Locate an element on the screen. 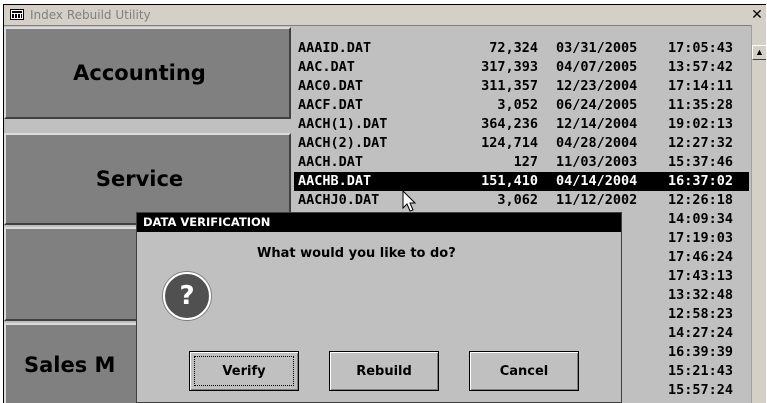 This screenshot has width=767, height=403. mouse-pointer-icon is located at coordinates (409, 201).